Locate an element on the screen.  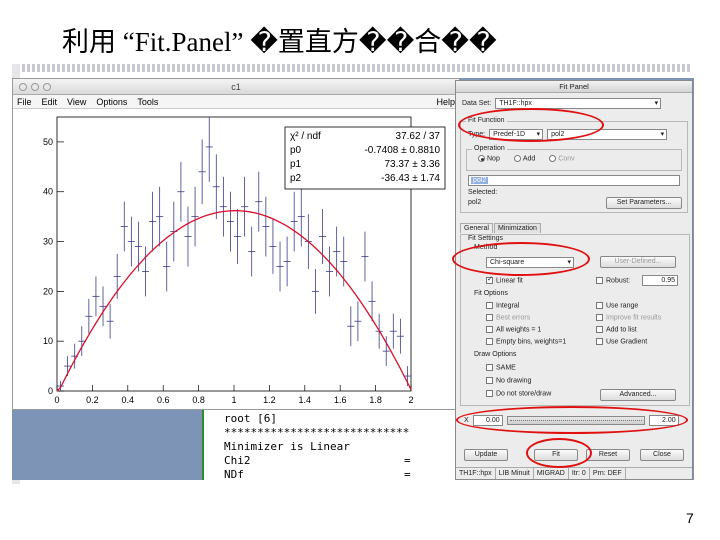
opt-best-errors: Best errors is located at coordinates (508, 317).